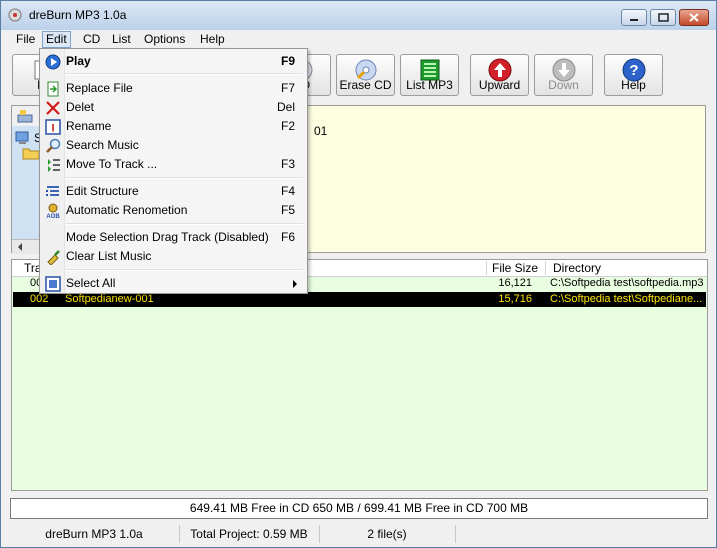  I want to click on menu-item-move-to-track: Move To Track ... F3, so click(173, 164).